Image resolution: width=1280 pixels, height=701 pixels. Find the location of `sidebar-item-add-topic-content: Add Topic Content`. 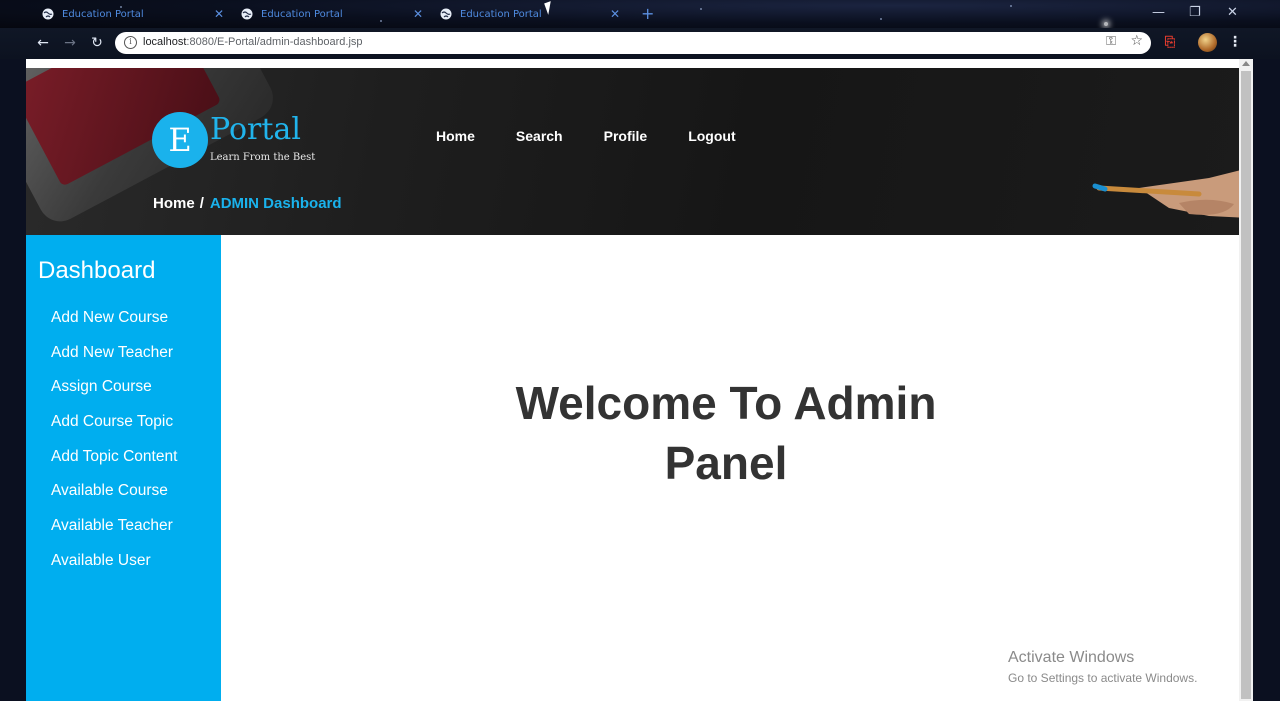

sidebar-item-add-topic-content: Add Topic Content is located at coordinates (114, 465).